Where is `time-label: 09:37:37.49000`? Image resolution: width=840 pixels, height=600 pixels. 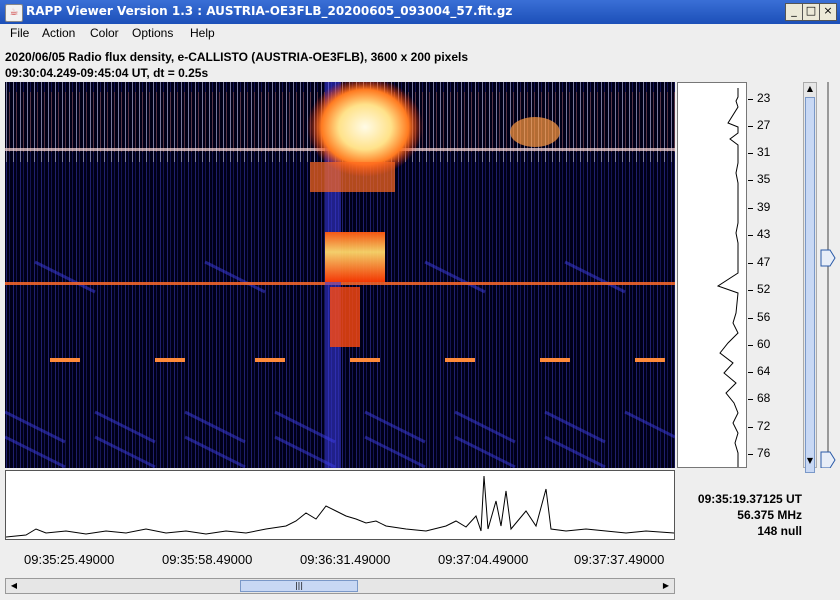
time-label: 09:37:37.49000 is located at coordinates (619, 559).